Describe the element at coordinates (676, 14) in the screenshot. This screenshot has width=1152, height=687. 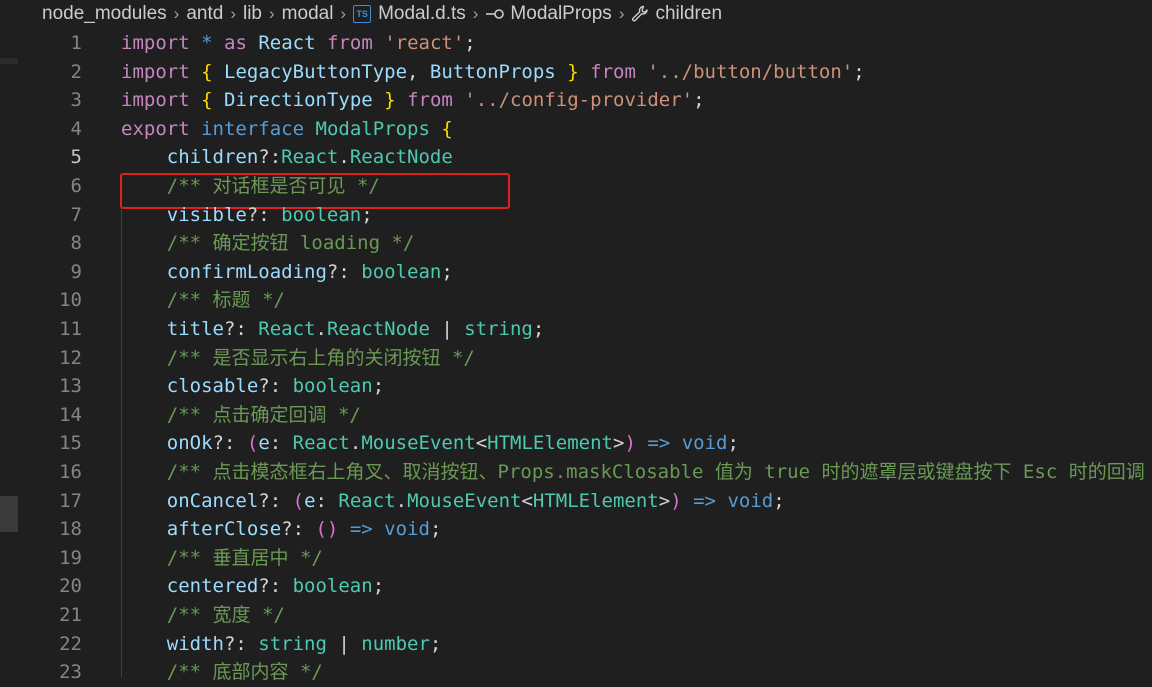
I see `breadcrumb-item-property: children` at that location.